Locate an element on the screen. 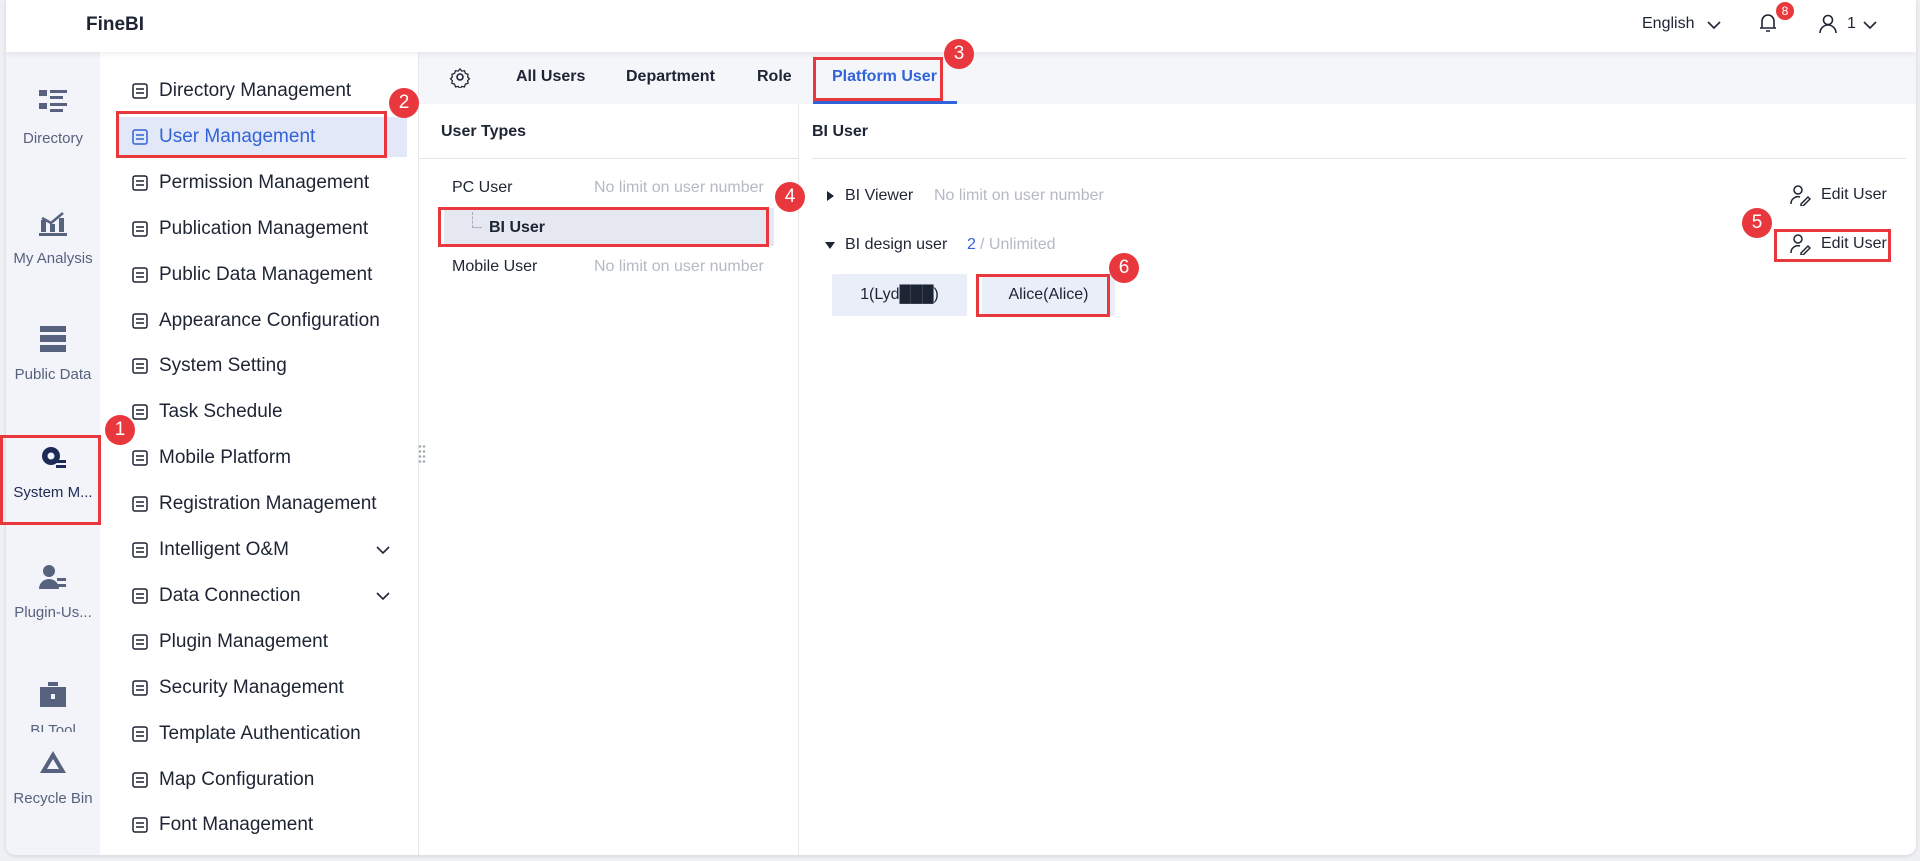 This screenshot has width=1920, height=861. mobile-user-item: Mobile User is located at coordinates (494, 267).